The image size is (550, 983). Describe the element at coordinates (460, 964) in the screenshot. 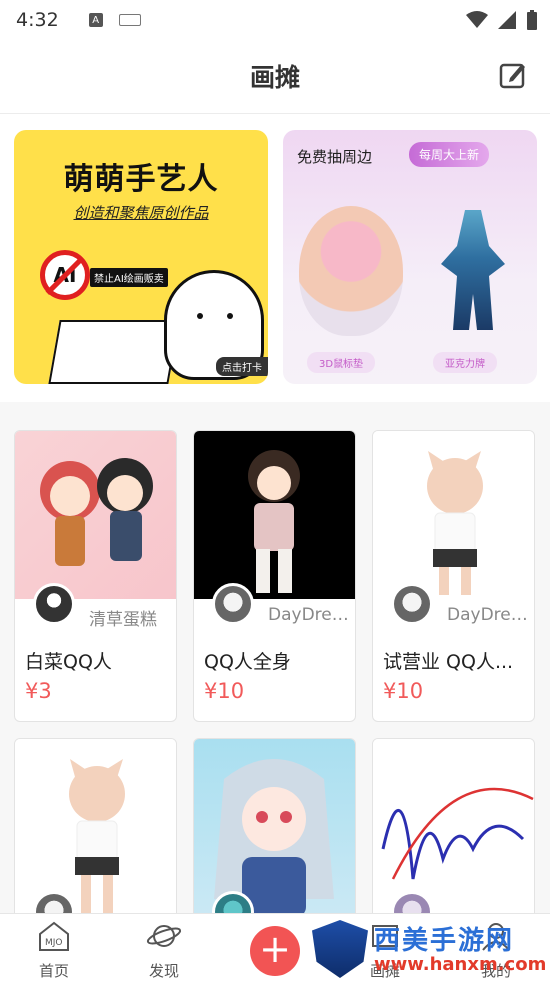

I see `watermark-url: www.hanxm.com` at that location.